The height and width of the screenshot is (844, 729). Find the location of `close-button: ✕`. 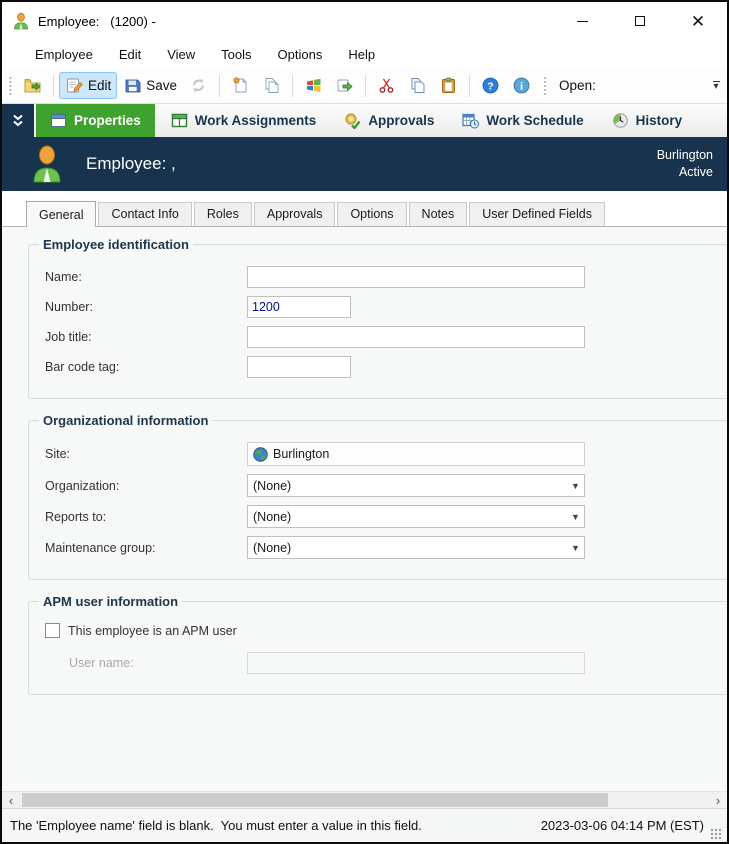

close-button: ✕ is located at coordinates (698, 21).